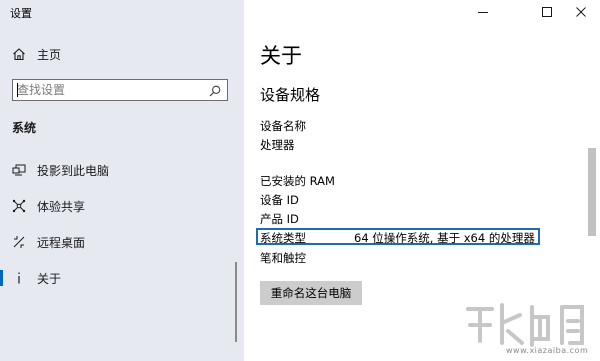 This screenshot has height=361, width=600. I want to click on search-box, so click(120, 90).